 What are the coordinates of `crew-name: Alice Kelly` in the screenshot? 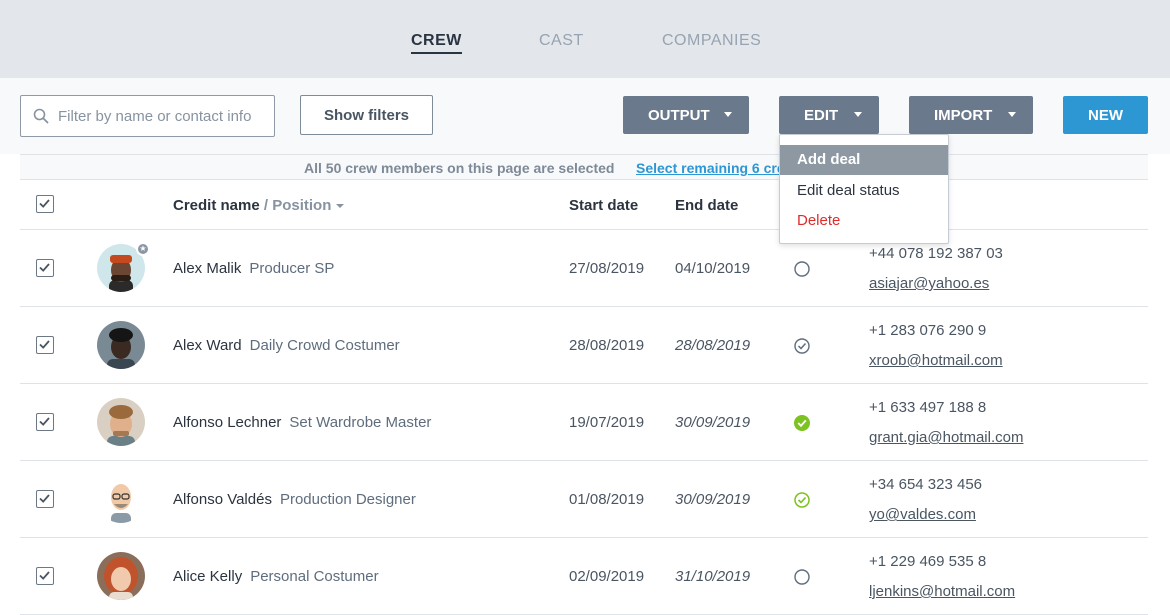 It's located at (208, 576).